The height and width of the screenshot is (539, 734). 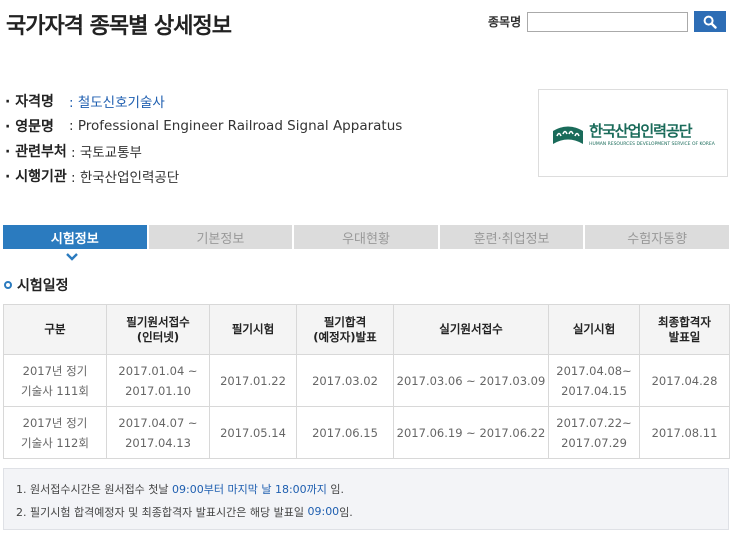 What do you see at coordinates (323, 511) in the screenshot?
I see `note-highlight: 09:00` at bounding box center [323, 511].